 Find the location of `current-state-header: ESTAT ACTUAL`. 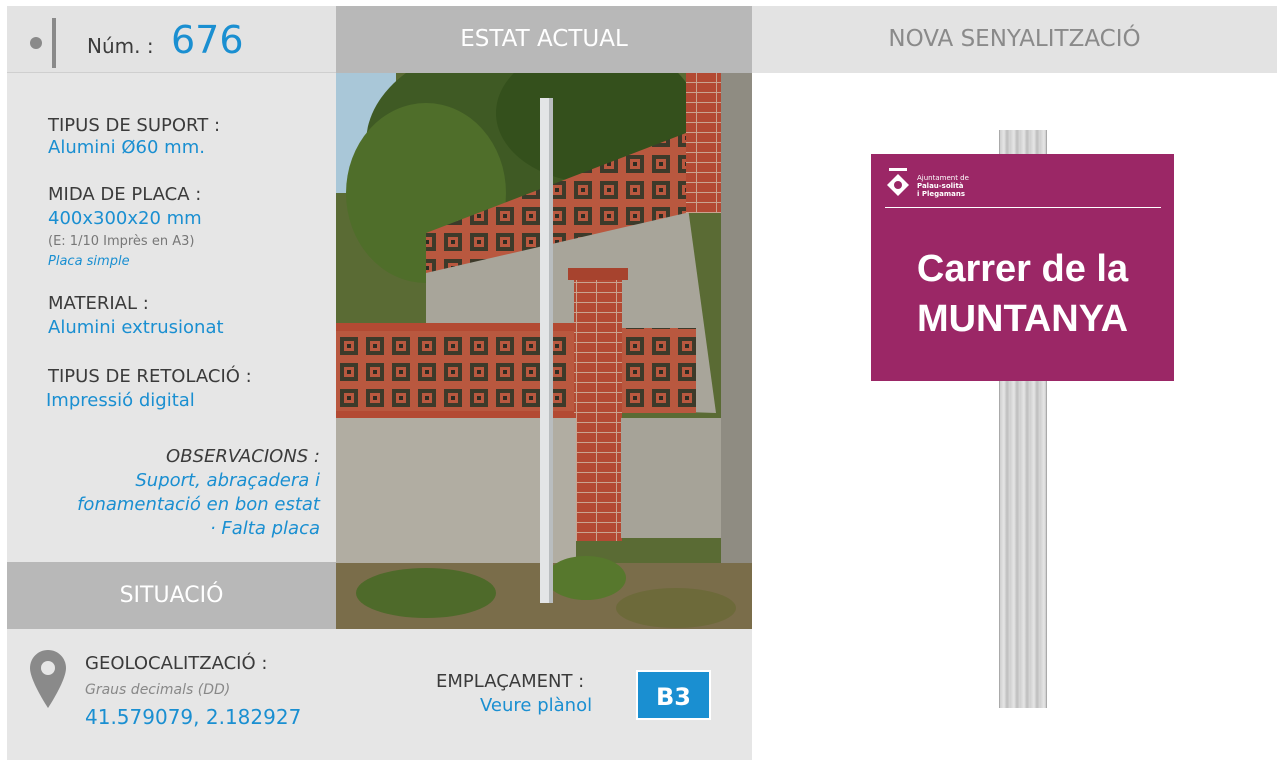

current-state-header: ESTAT ACTUAL is located at coordinates (544, 39).